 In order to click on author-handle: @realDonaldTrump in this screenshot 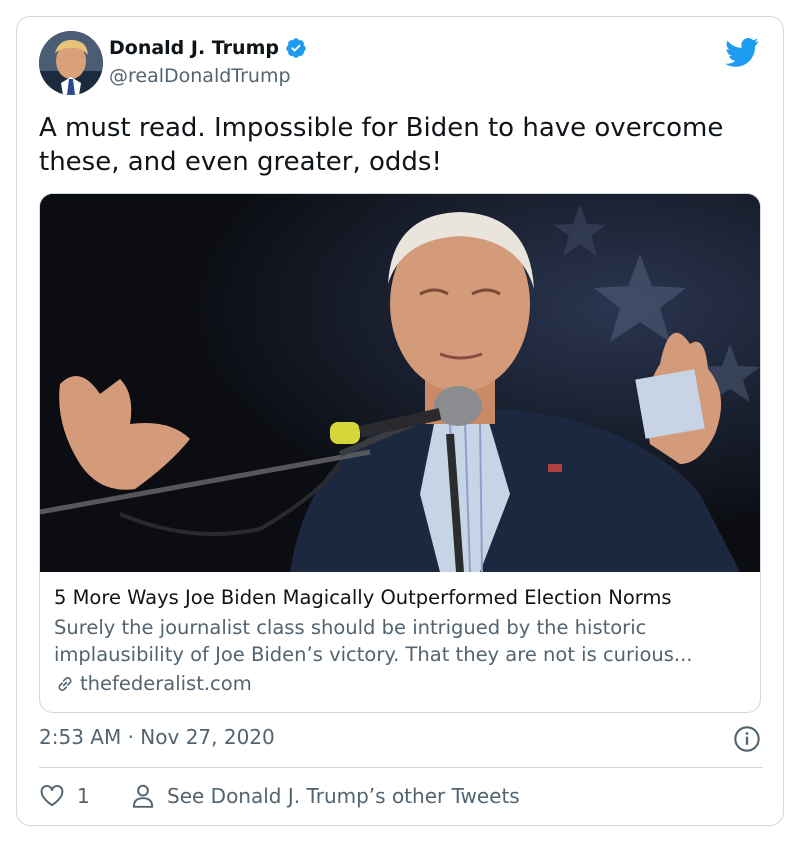, I will do `click(200, 76)`.